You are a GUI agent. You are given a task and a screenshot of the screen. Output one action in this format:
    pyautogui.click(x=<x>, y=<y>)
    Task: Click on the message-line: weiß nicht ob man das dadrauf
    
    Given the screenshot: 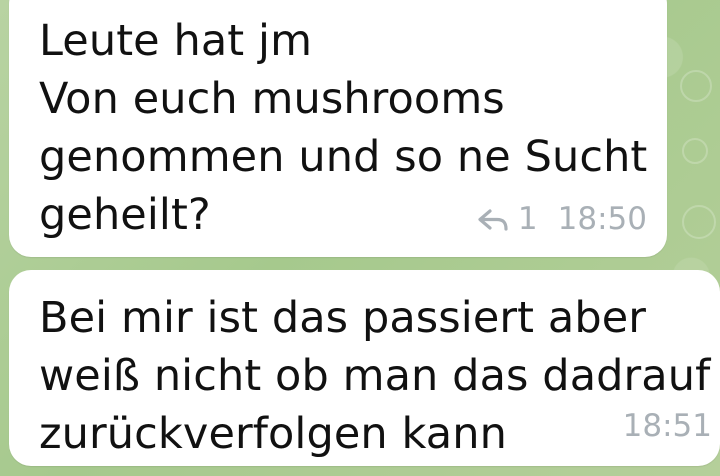 What is the action you would take?
    pyautogui.click(x=375, y=376)
    